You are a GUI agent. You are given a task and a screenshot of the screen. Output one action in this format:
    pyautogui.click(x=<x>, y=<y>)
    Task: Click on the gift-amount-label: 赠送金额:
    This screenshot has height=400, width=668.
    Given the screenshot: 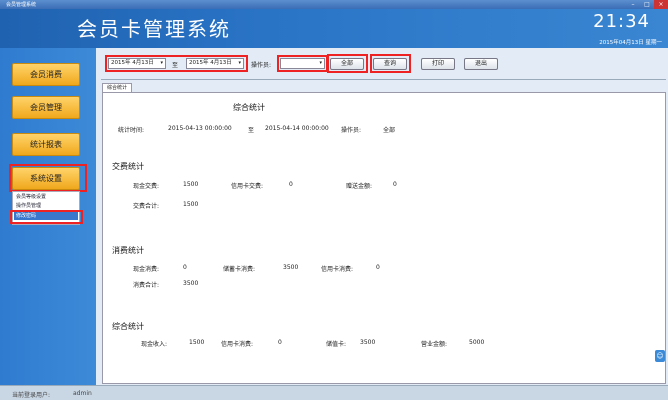 What is the action you would take?
    pyautogui.click(x=359, y=186)
    